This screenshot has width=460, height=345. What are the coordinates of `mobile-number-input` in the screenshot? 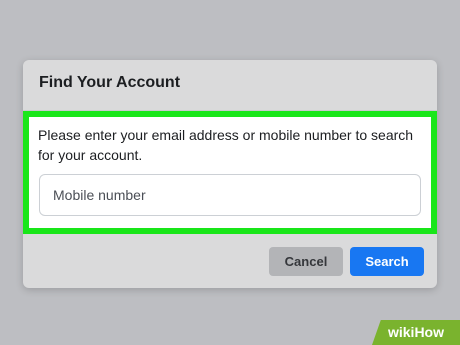 It's located at (230, 195).